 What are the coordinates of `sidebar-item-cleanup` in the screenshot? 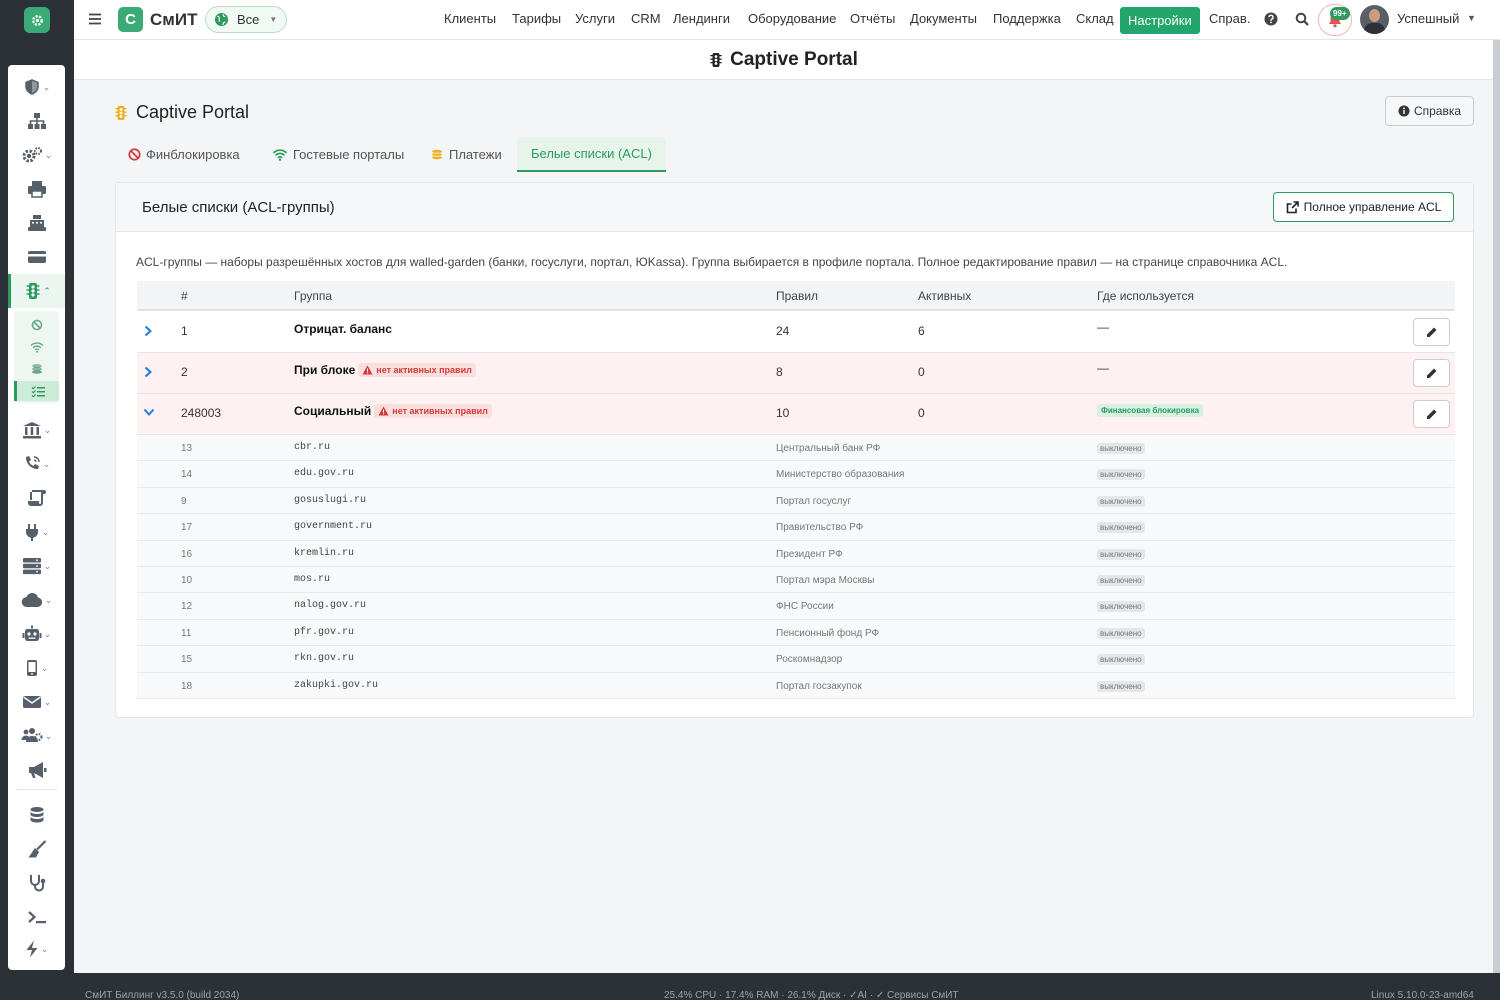 It's located at (36, 849).